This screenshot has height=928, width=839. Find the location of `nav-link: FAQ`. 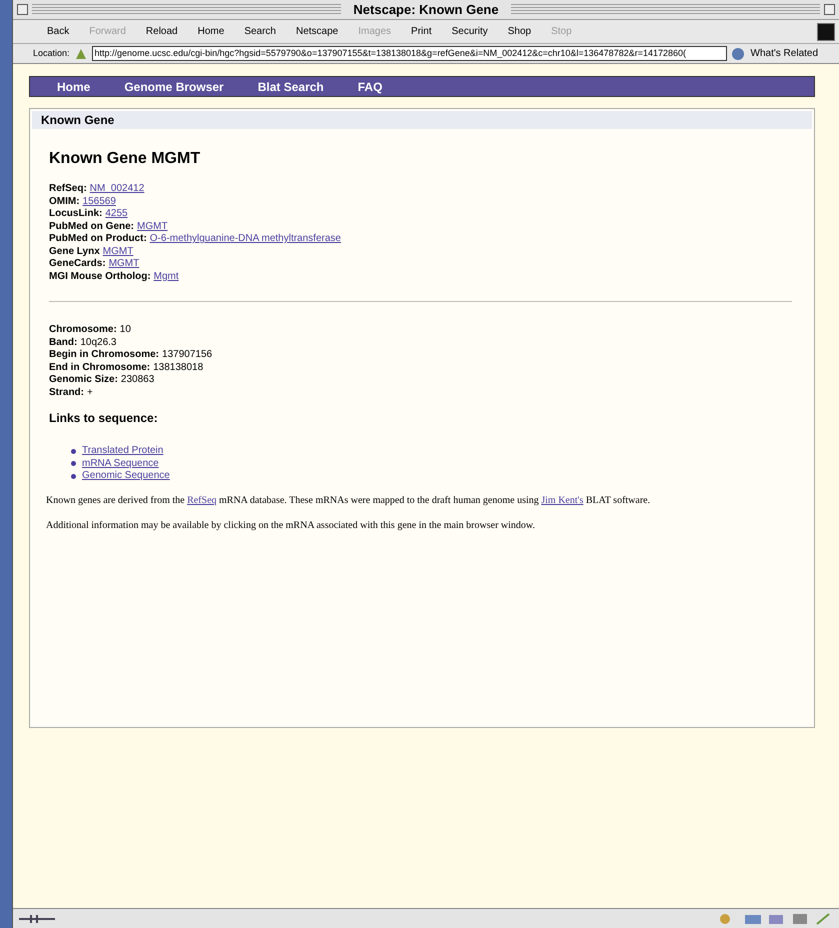

nav-link: FAQ is located at coordinates (370, 87).